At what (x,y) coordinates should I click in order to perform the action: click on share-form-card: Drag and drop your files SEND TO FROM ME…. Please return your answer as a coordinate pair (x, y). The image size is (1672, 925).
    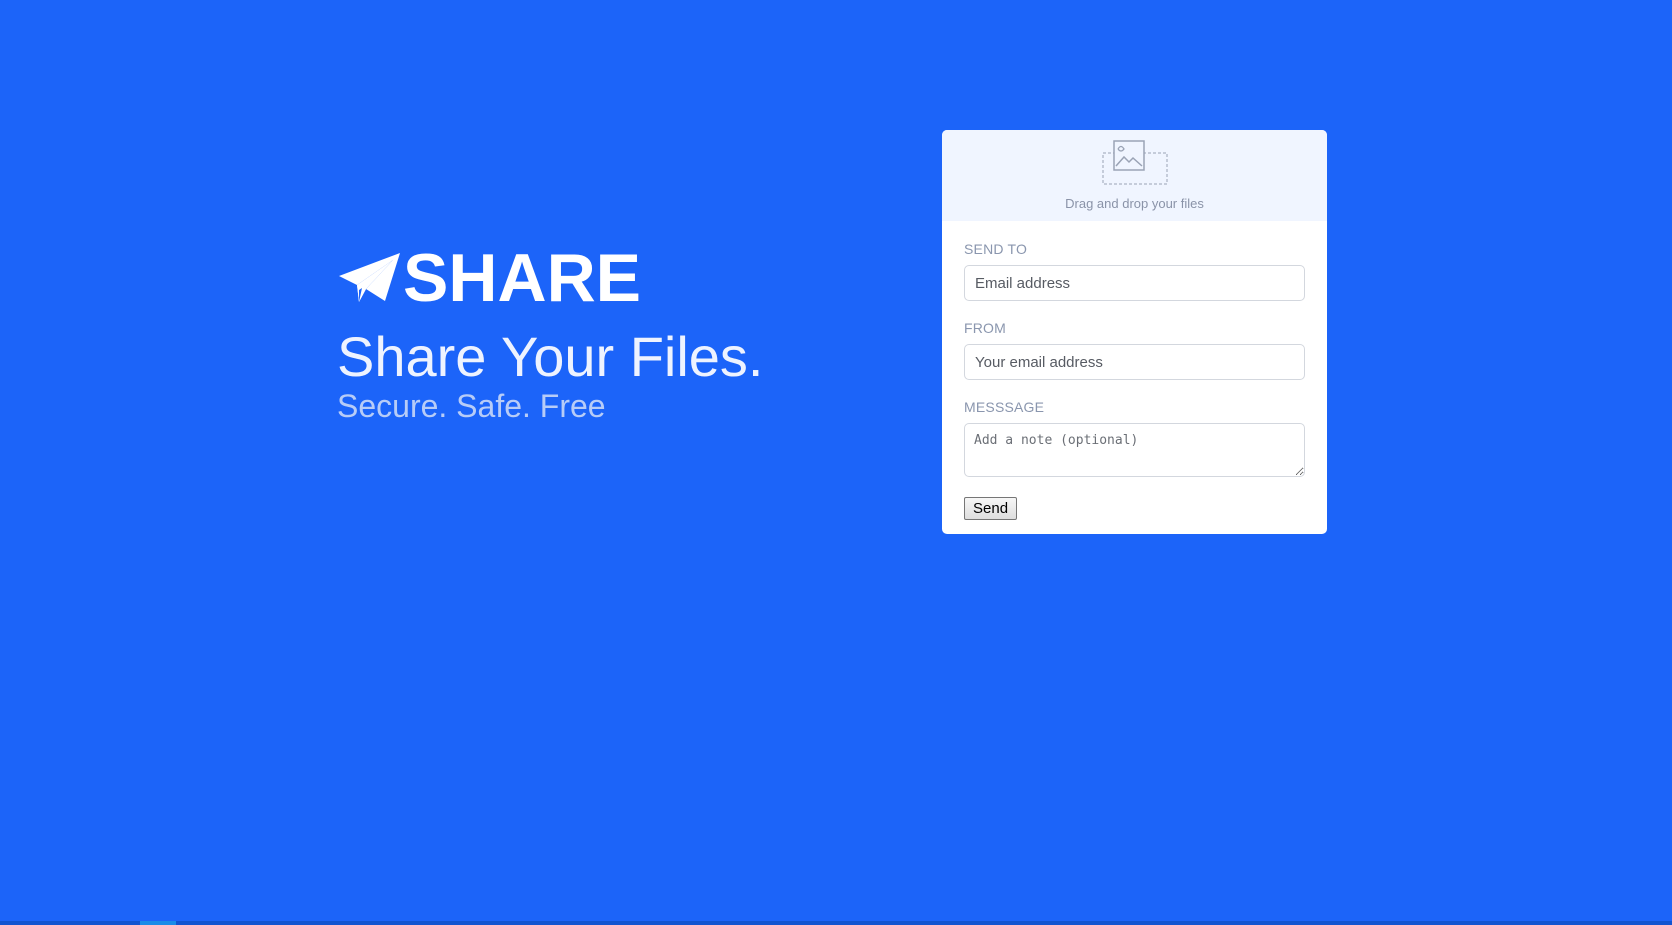
    Looking at the image, I should click on (1134, 332).